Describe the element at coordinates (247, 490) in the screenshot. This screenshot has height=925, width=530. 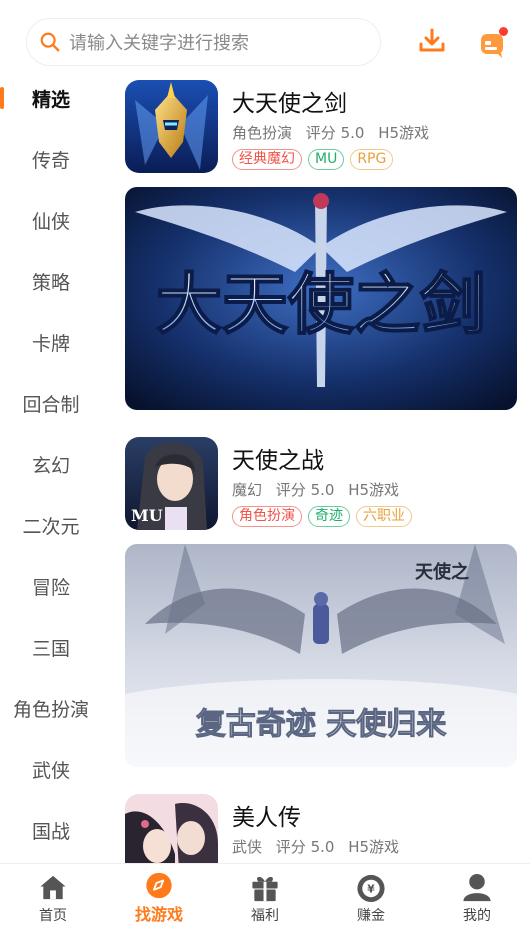
I see `game-category: 魔幻` at that location.